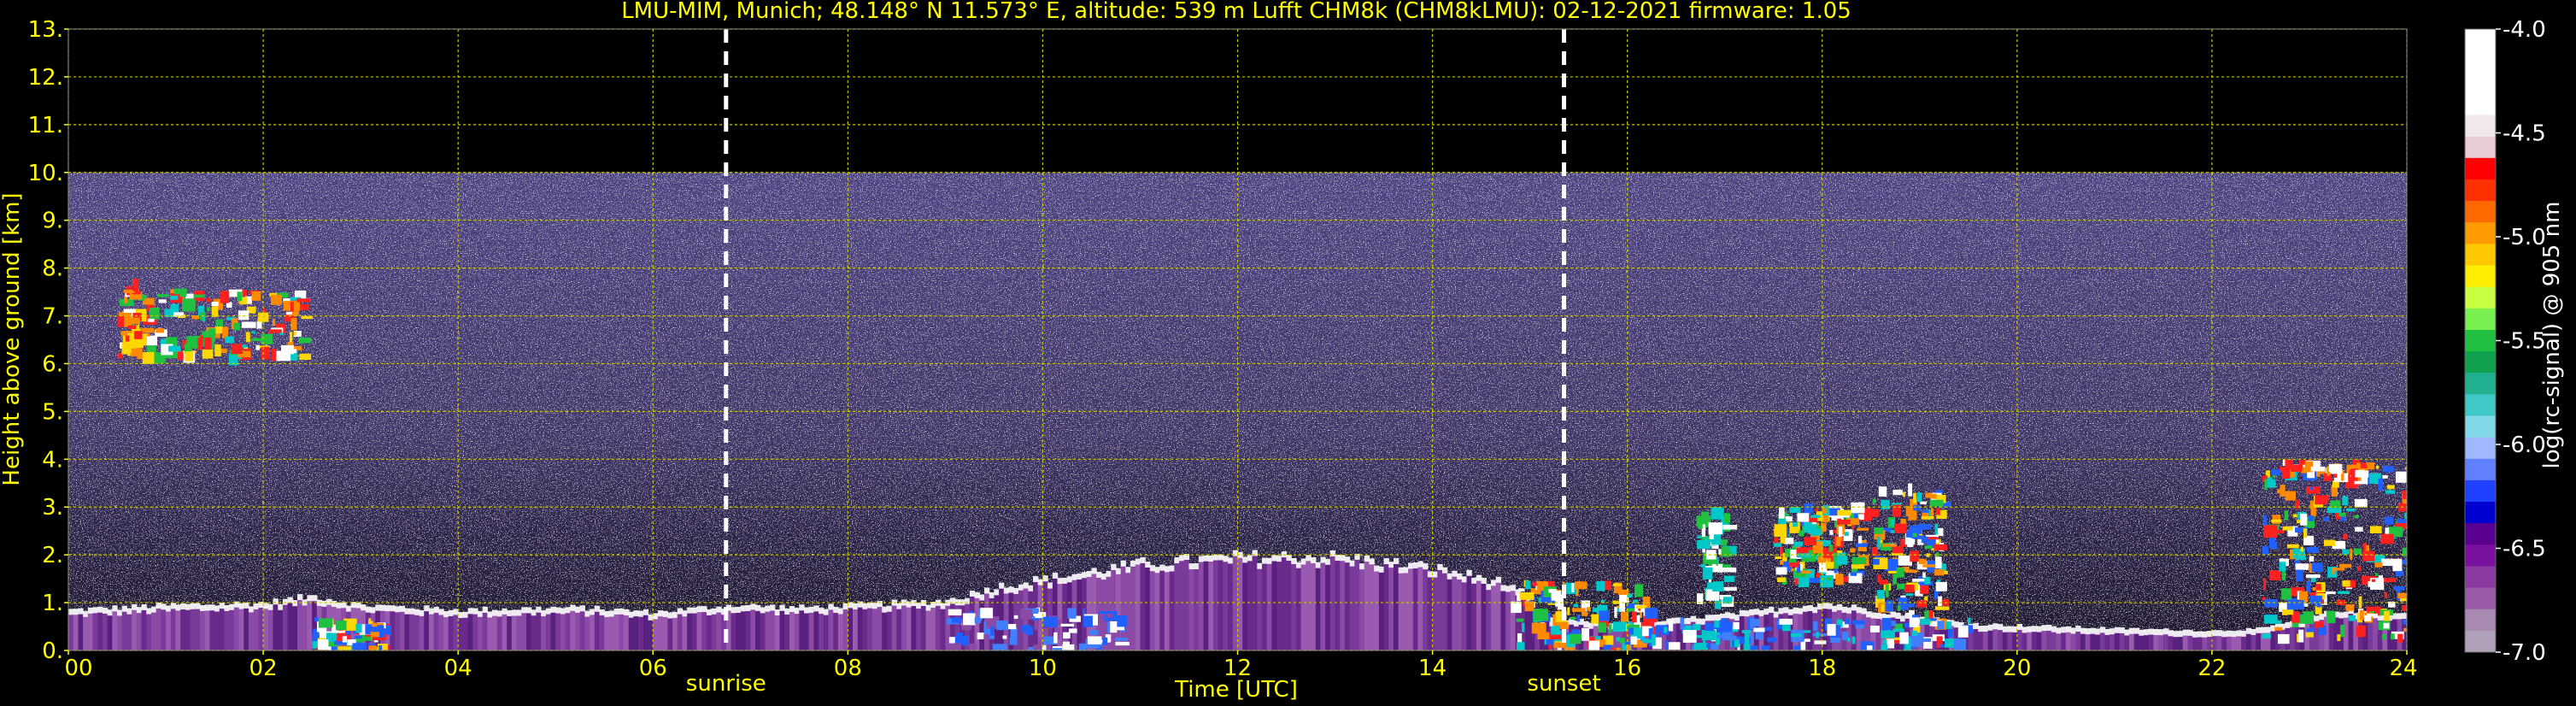 Image resolution: width=2576 pixels, height=706 pixels. I want to click on x-tick-label: 16, so click(1627, 668).